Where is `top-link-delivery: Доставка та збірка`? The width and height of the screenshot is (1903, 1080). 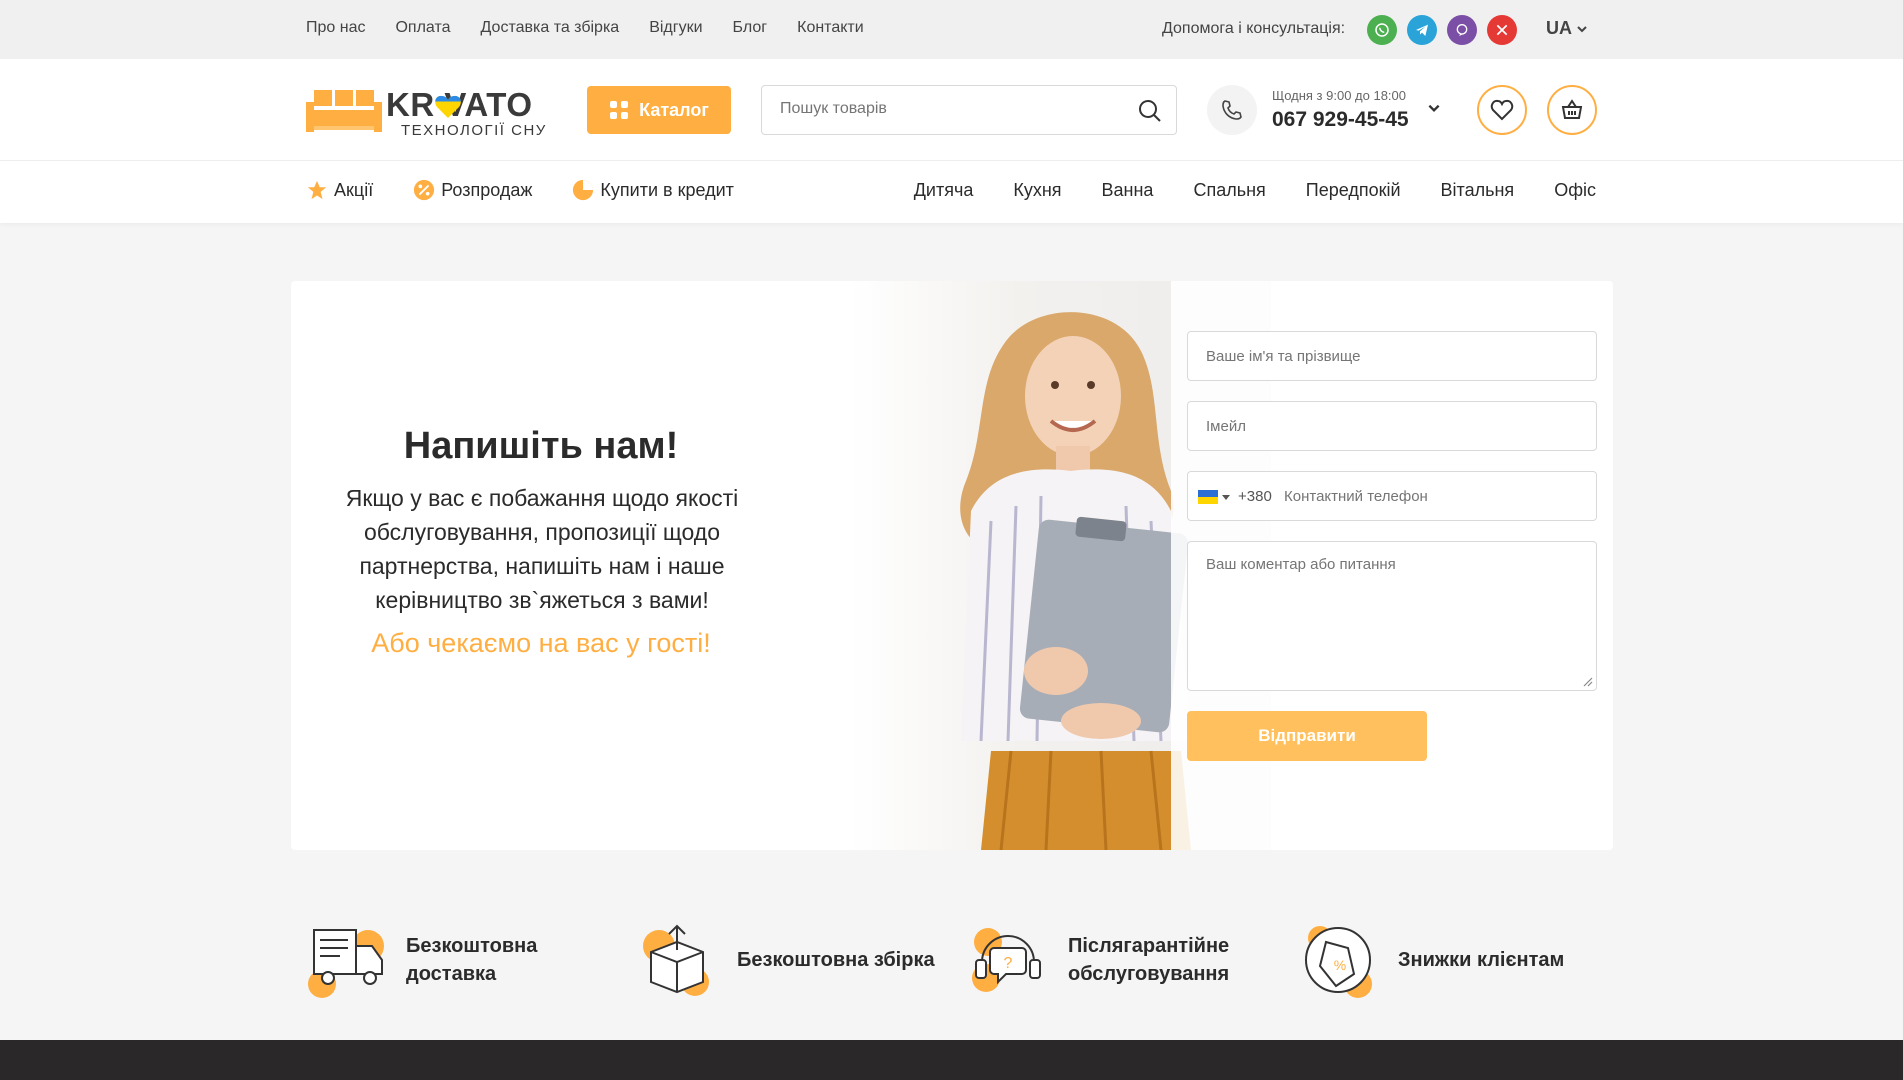
top-link-delivery: Доставка та збірка is located at coordinates (550, 28).